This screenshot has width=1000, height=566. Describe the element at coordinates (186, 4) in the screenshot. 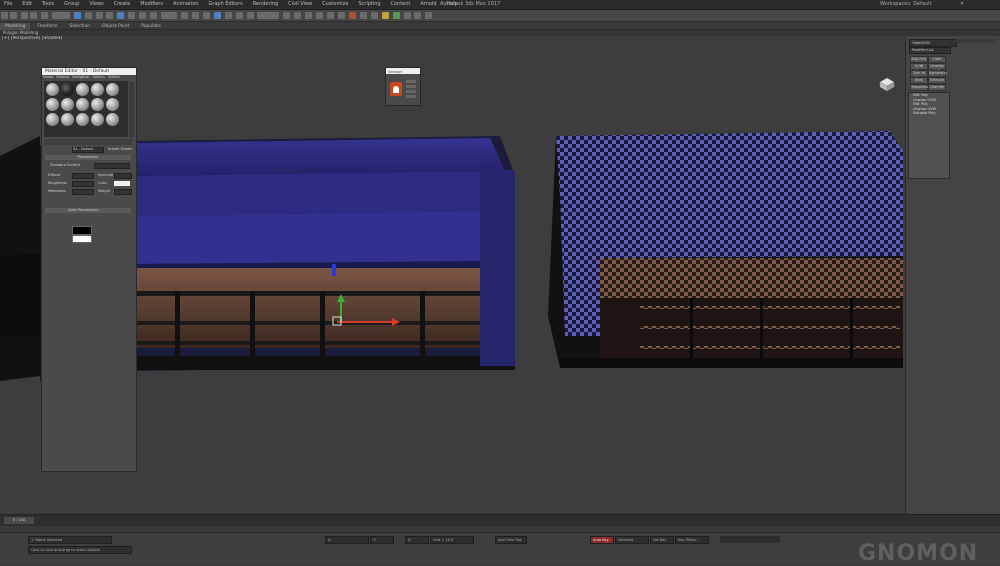

I see `menu-animation: Animation` at that location.